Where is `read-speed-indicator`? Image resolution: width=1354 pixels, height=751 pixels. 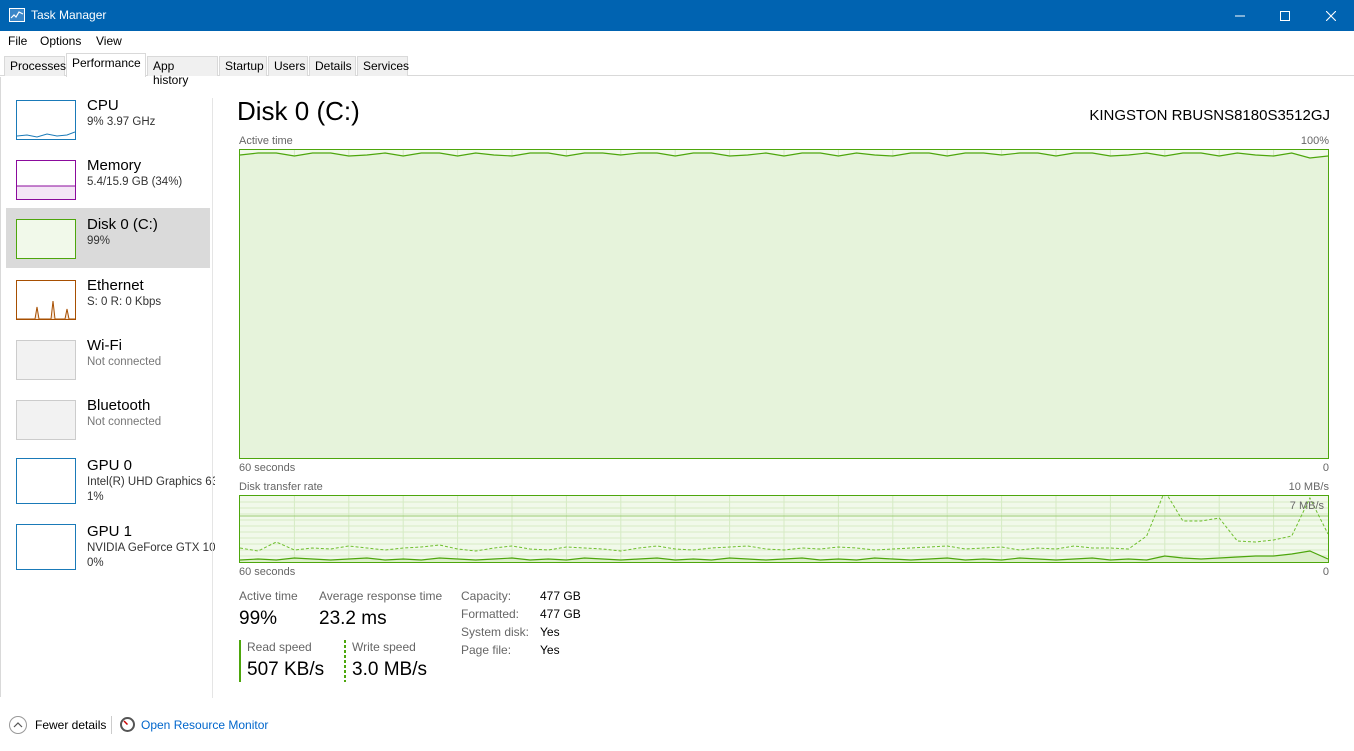 read-speed-indicator is located at coordinates (240, 661).